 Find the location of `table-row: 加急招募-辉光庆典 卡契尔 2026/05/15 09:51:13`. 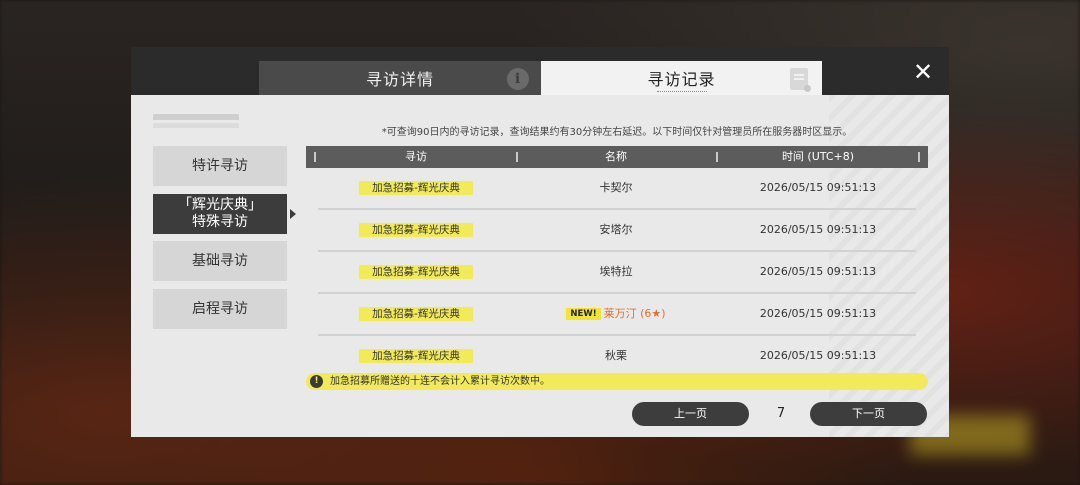

table-row: 加急招募-辉光庆典 卡契尔 2026/05/15 09:51:13 is located at coordinates (617, 189).